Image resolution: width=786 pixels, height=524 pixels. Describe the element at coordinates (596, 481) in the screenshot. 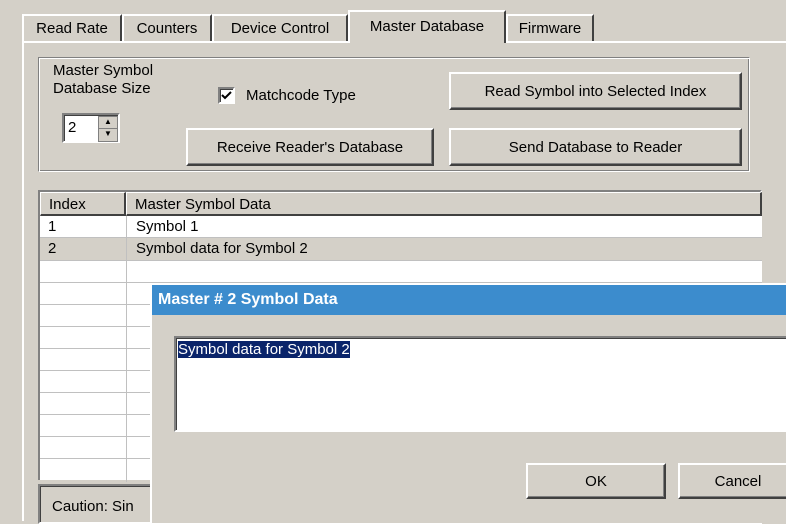

I see `ok-button: OK` at that location.